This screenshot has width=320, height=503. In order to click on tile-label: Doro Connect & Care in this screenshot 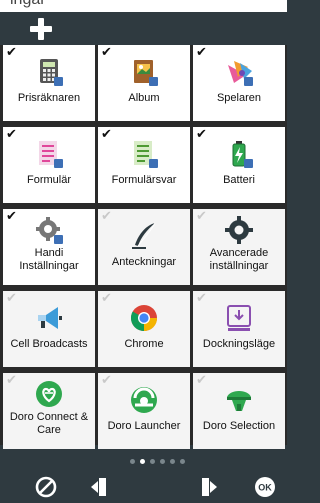, I will do `click(49, 424)`.